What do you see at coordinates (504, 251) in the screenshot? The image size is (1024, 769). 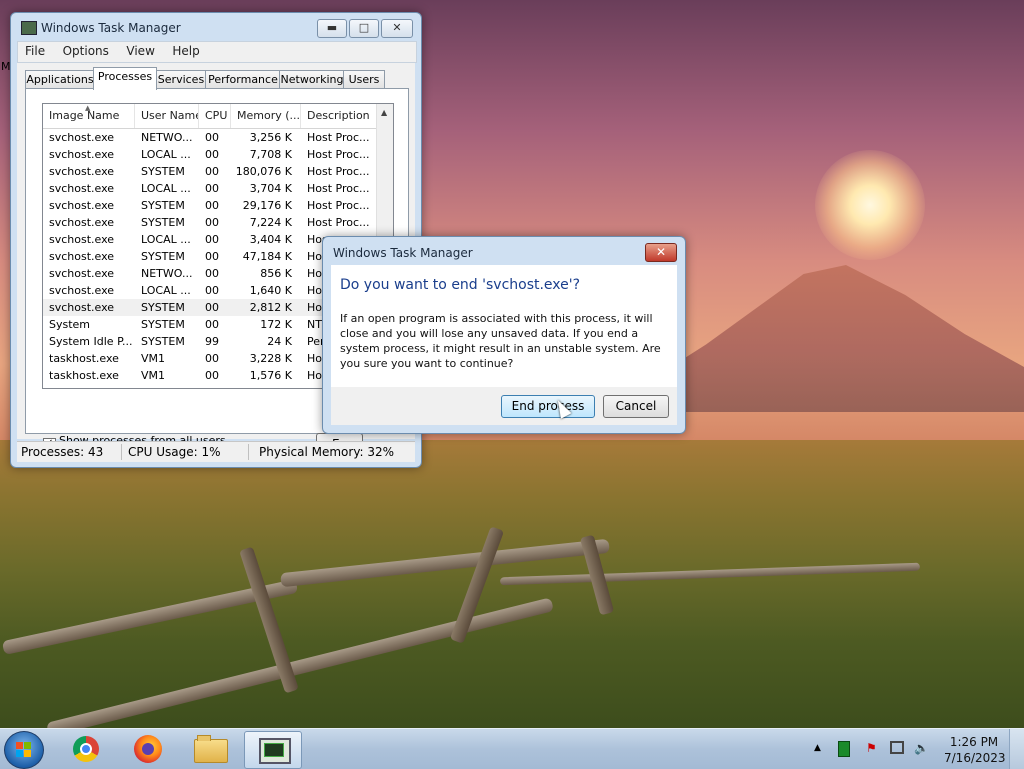 I see `dialog-title-bar: Windows Task Manager ✕` at bounding box center [504, 251].